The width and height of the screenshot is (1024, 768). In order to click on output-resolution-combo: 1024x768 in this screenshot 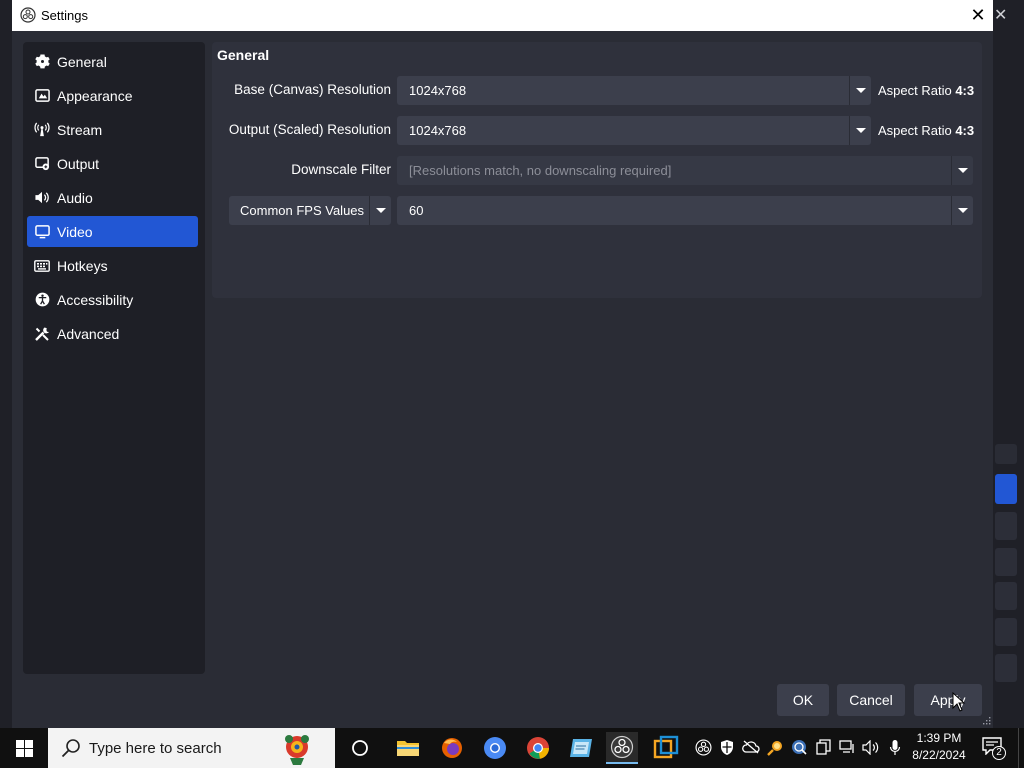, I will do `click(634, 130)`.